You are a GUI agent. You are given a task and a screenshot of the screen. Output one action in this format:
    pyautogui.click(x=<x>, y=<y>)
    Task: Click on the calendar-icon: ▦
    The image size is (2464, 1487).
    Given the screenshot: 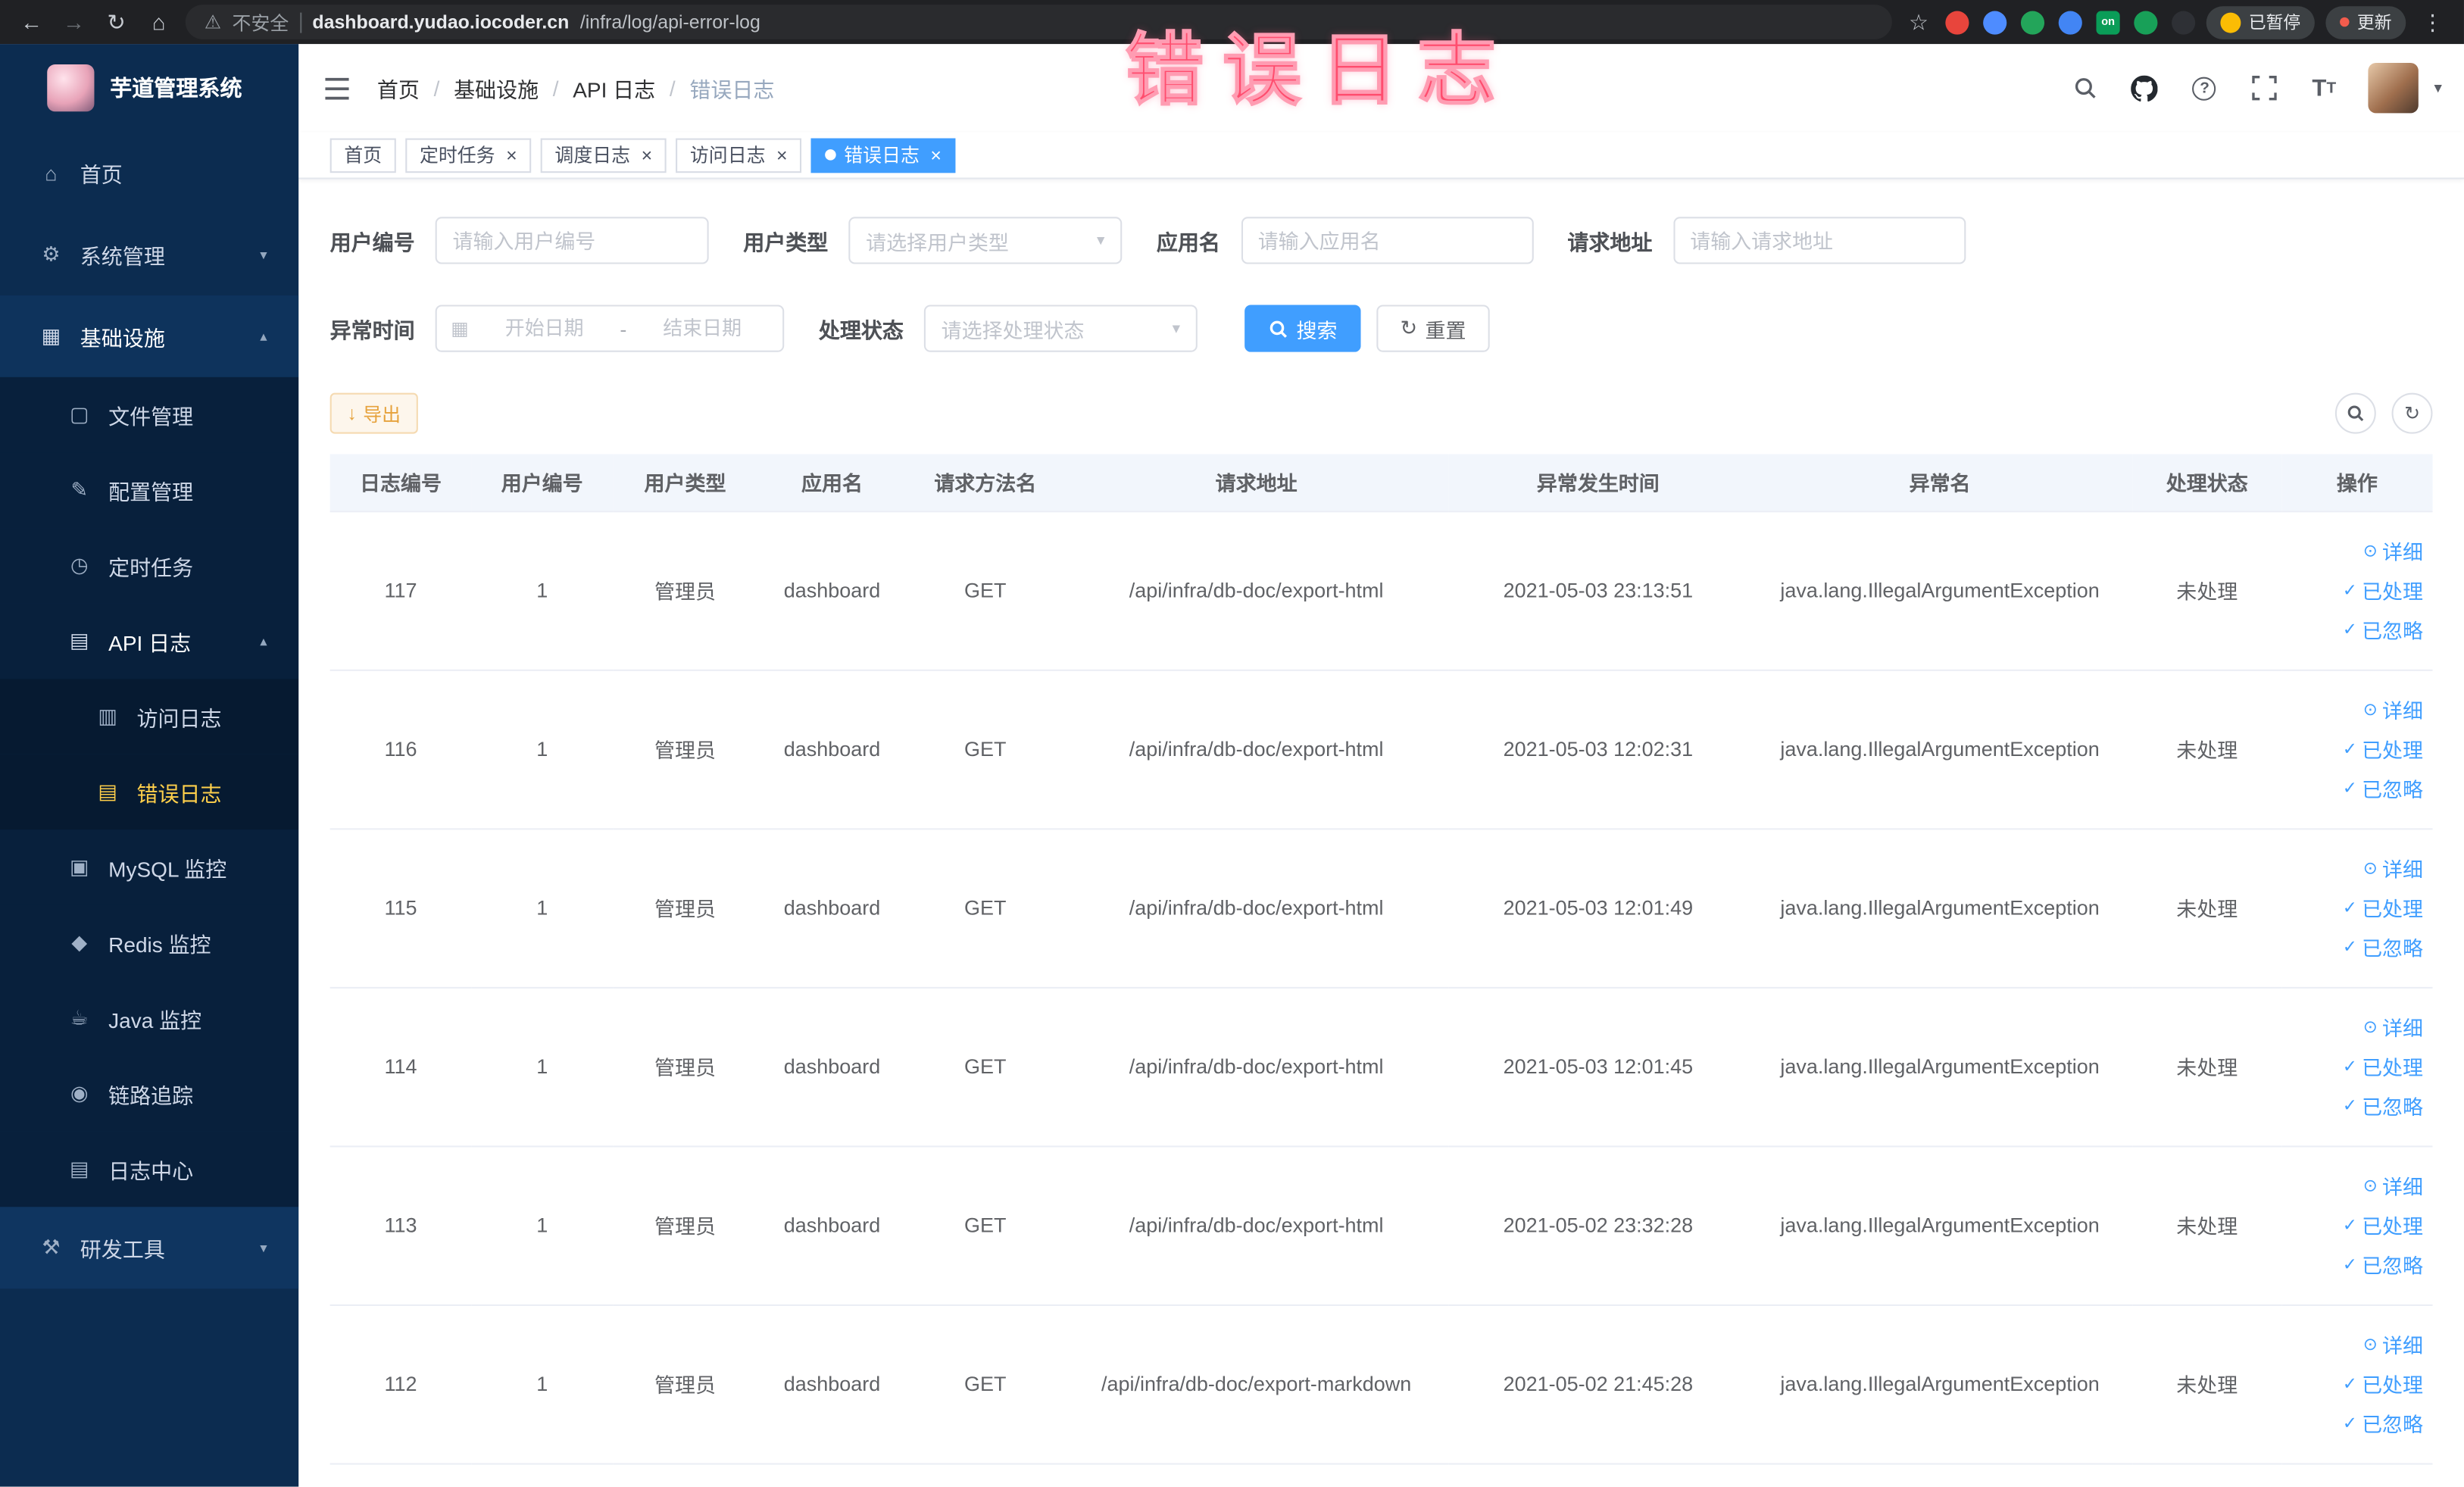 What is the action you would take?
    pyautogui.click(x=460, y=328)
    